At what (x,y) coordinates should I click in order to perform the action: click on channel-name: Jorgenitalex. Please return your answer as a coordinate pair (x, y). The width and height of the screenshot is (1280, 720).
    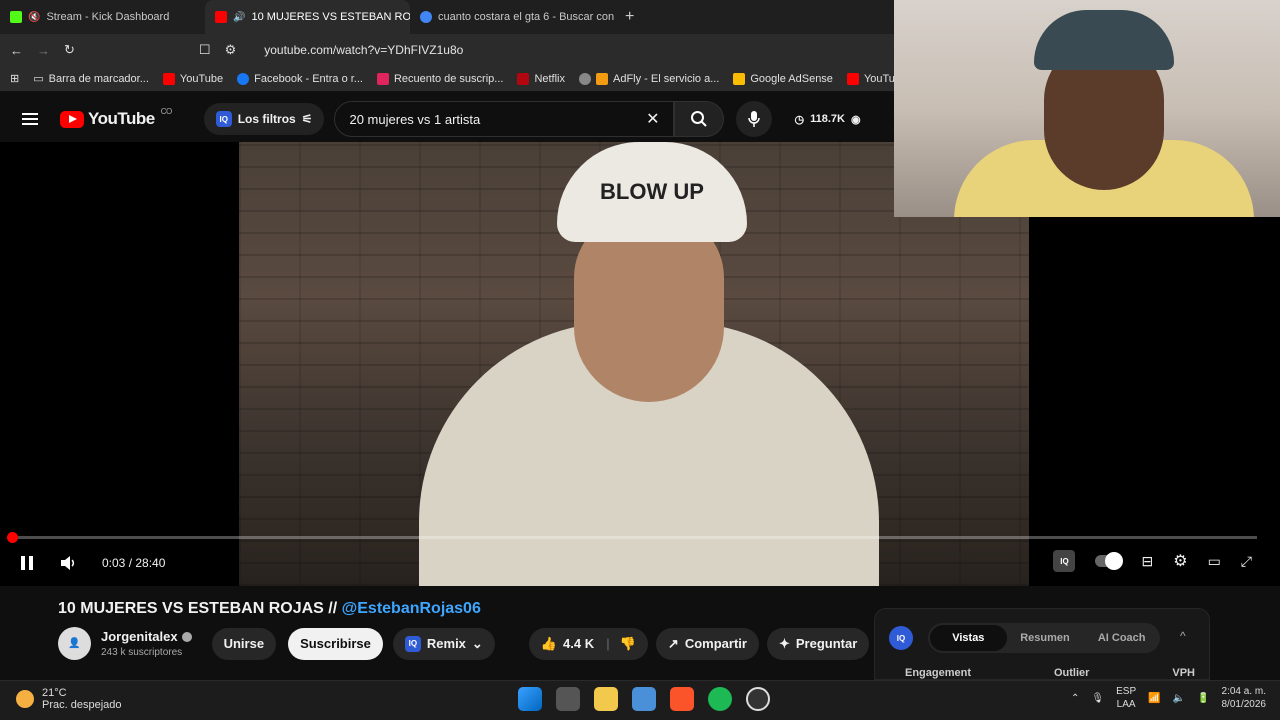
    Looking at the image, I should click on (146, 636).